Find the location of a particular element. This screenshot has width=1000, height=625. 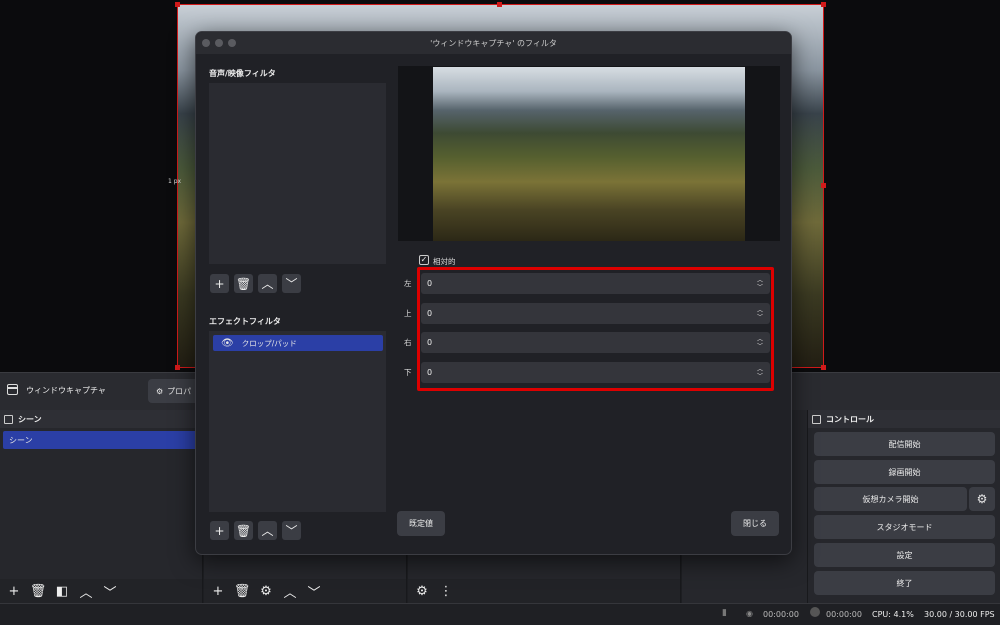

stream-time: 00:00:00 is located at coordinates (781, 614).